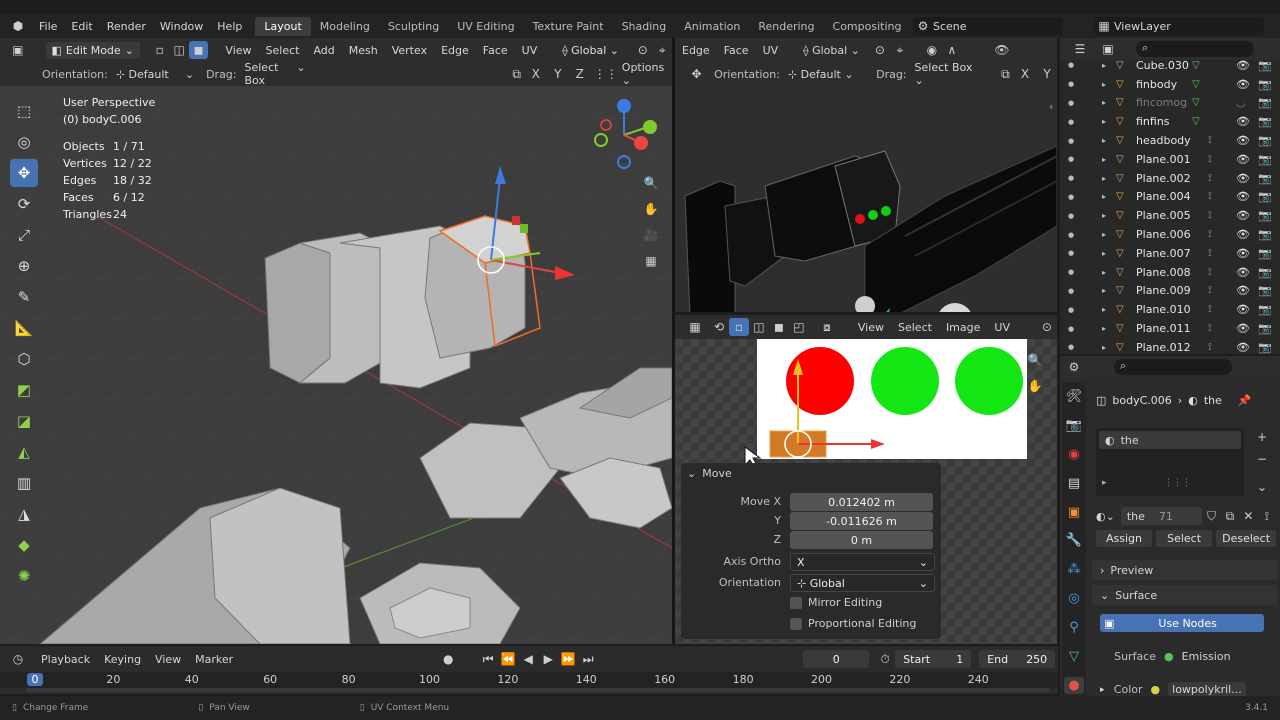 This screenshot has width=1280, height=720. What do you see at coordinates (1206, 656) in the screenshot?
I see `surface-value: Emission` at bounding box center [1206, 656].